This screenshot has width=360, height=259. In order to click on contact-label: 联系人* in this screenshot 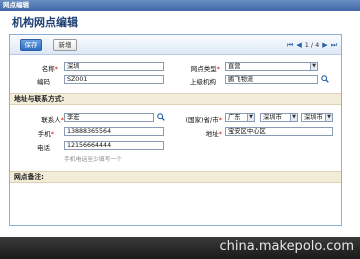, I will do `click(52, 120)`.